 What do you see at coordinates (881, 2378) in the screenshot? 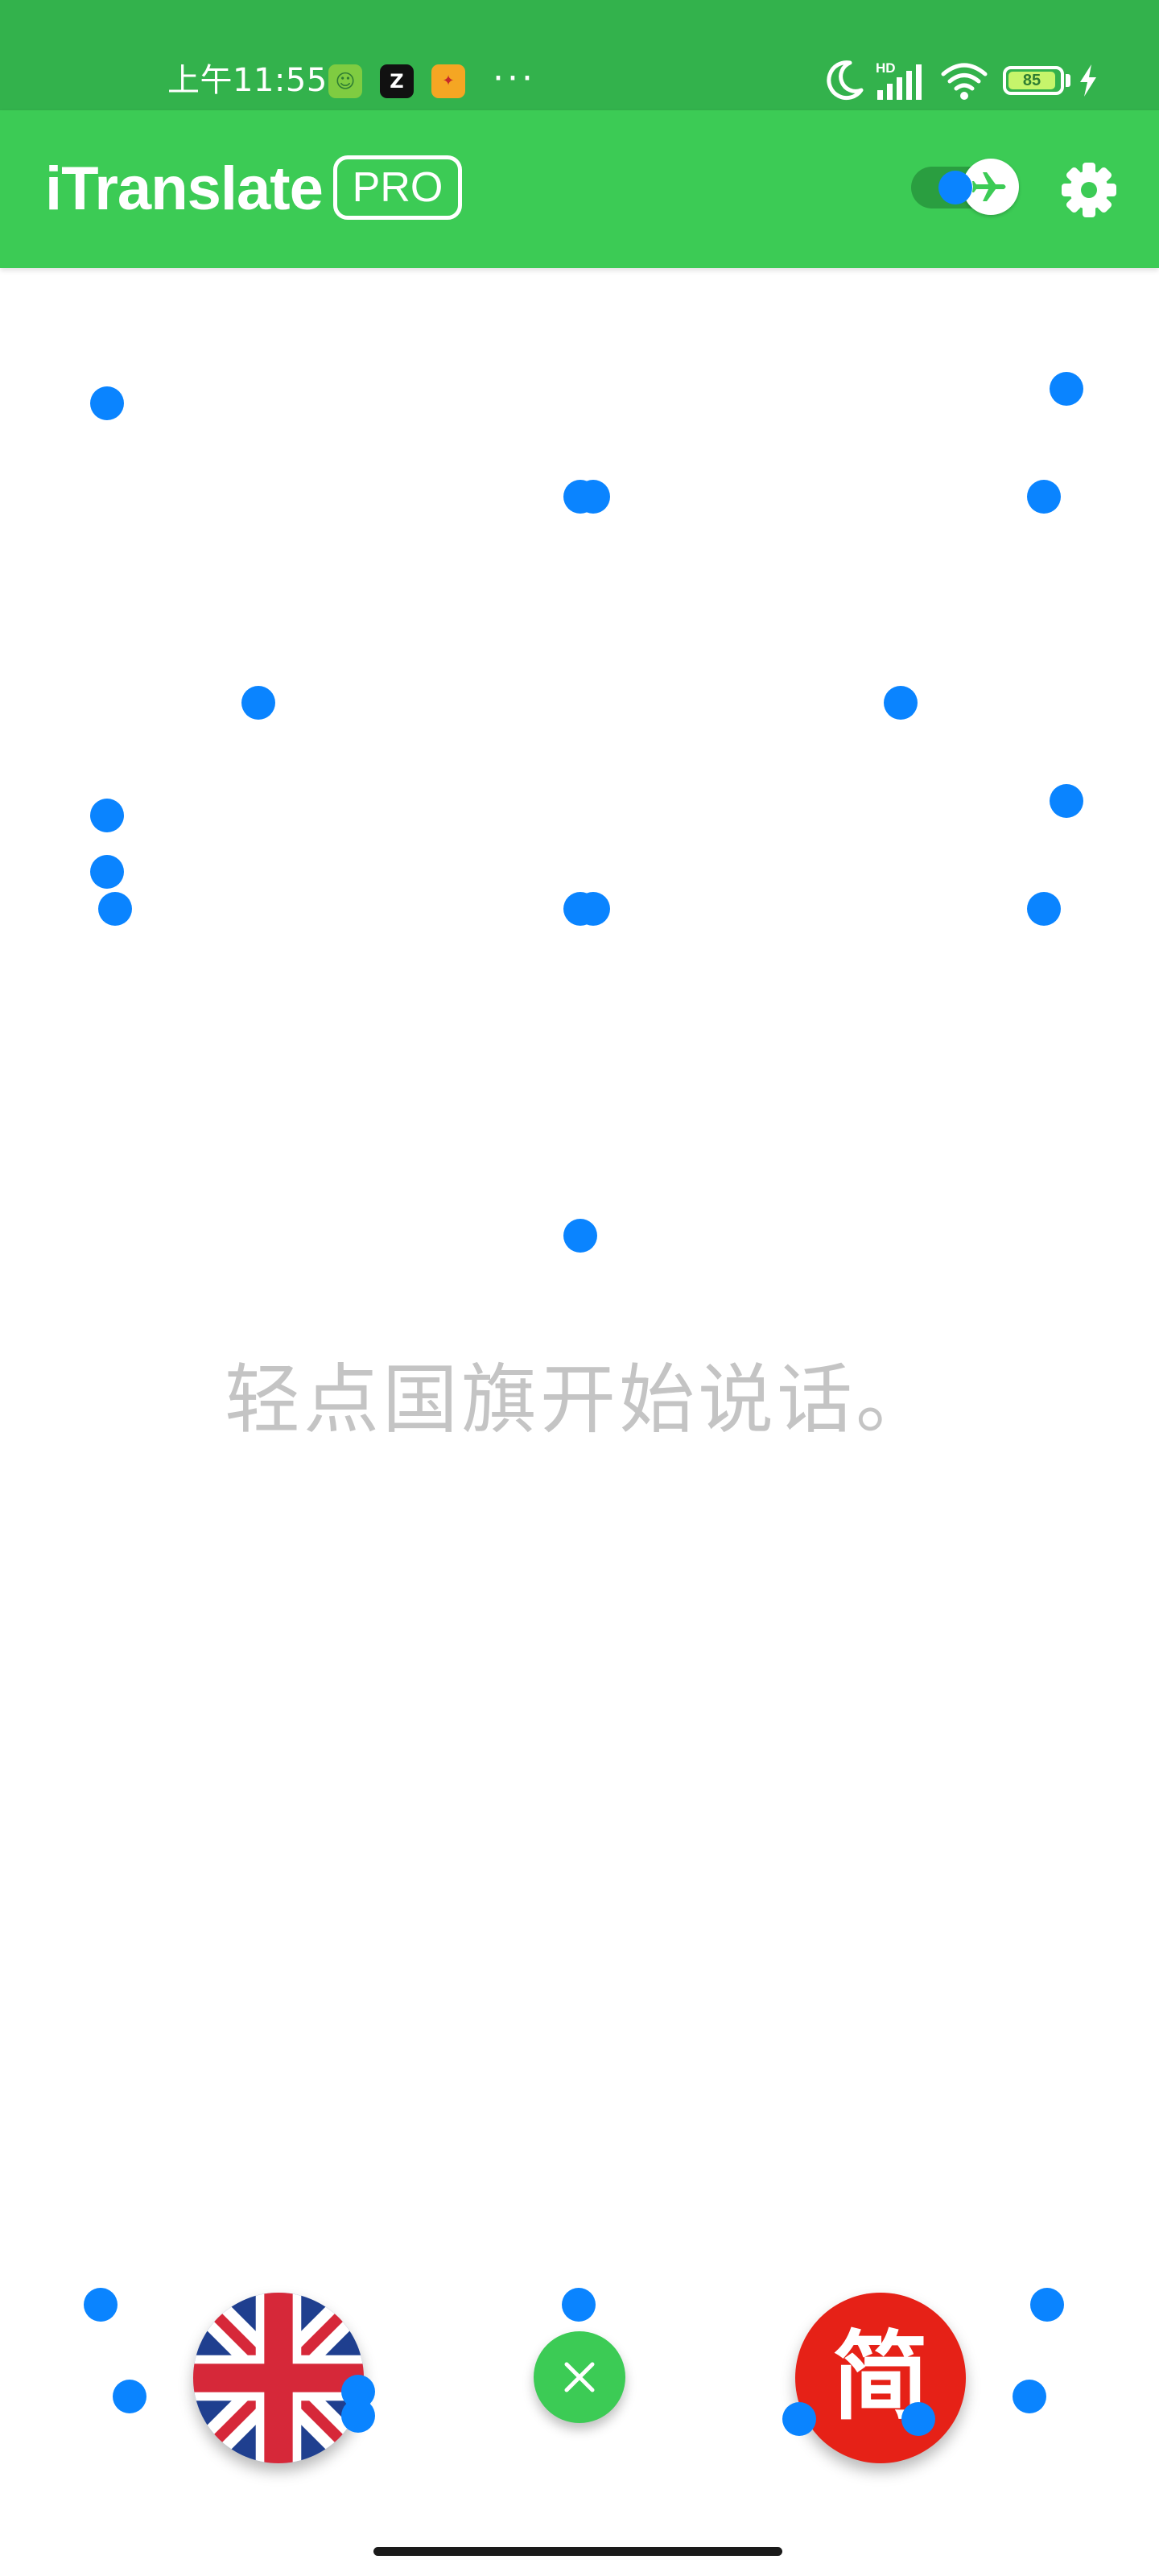
I see `target-language-button: 简` at bounding box center [881, 2378].